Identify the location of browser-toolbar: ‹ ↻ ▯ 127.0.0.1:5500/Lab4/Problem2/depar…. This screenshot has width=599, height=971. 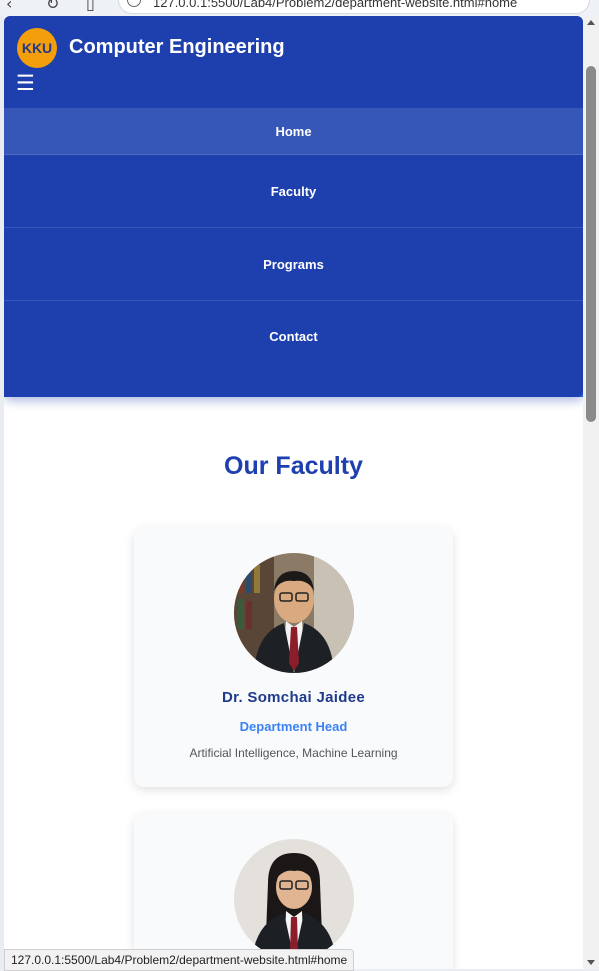
(299, 8).